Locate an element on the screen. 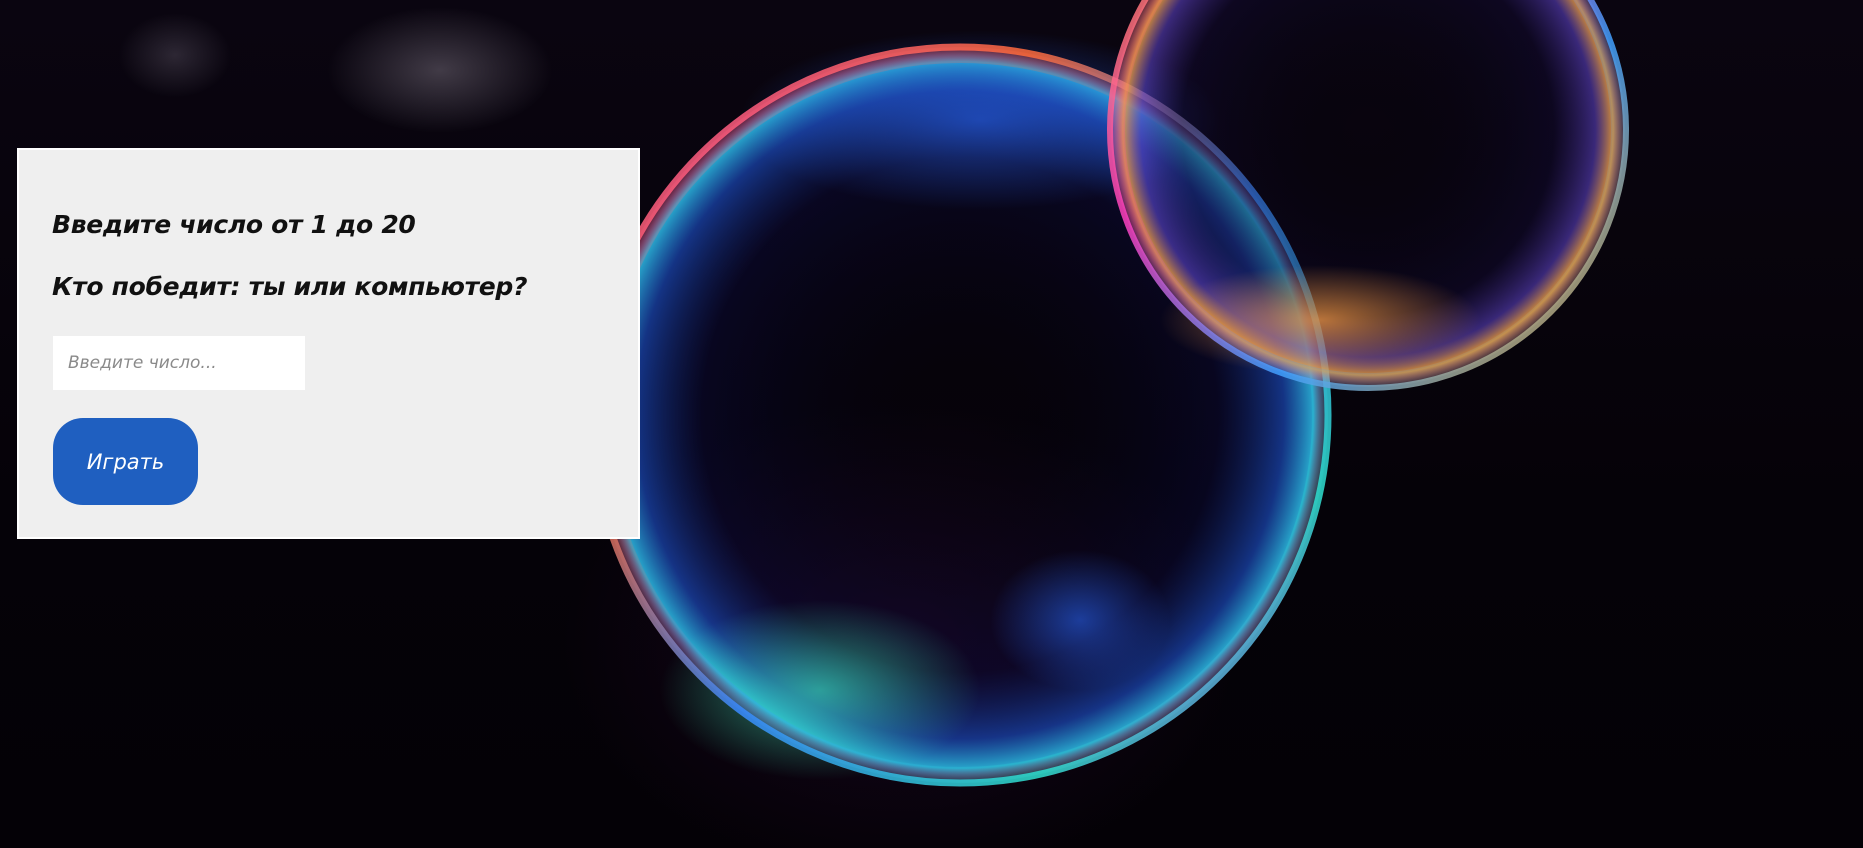 The image size is (1863, 848). number-input is located at coordinates (179, 363).